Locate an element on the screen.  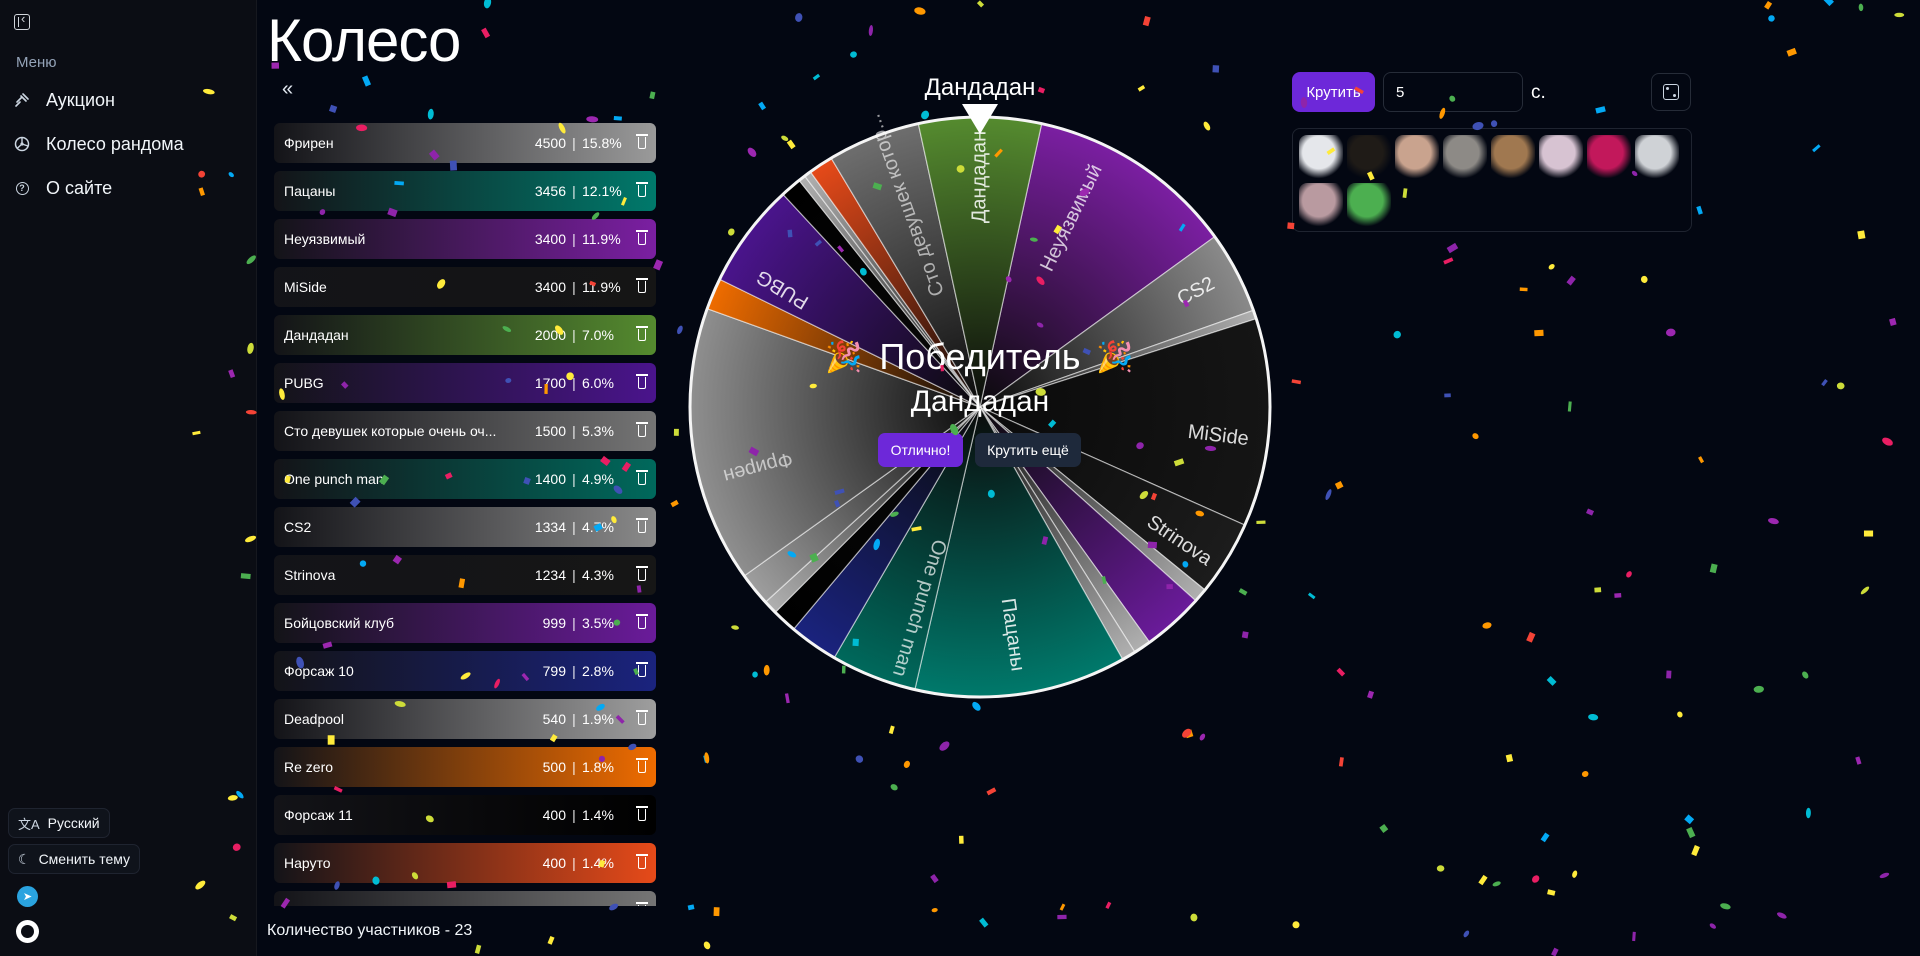
lot-row: Deadpool 540 | 1.9% is located at coordinates (465, 719).